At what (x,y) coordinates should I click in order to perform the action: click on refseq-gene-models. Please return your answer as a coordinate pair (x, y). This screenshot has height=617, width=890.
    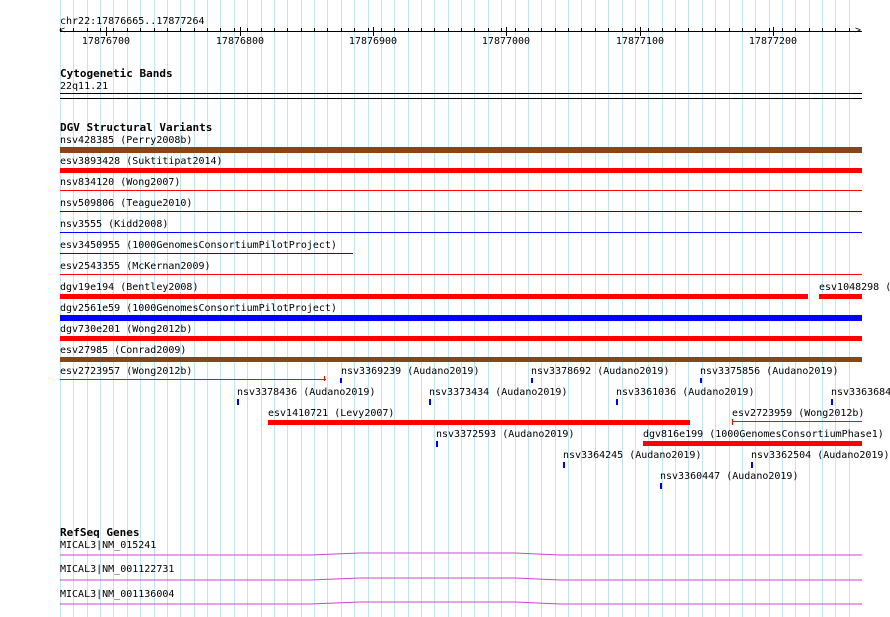
    Looking at the image, I should click on (461, 578).